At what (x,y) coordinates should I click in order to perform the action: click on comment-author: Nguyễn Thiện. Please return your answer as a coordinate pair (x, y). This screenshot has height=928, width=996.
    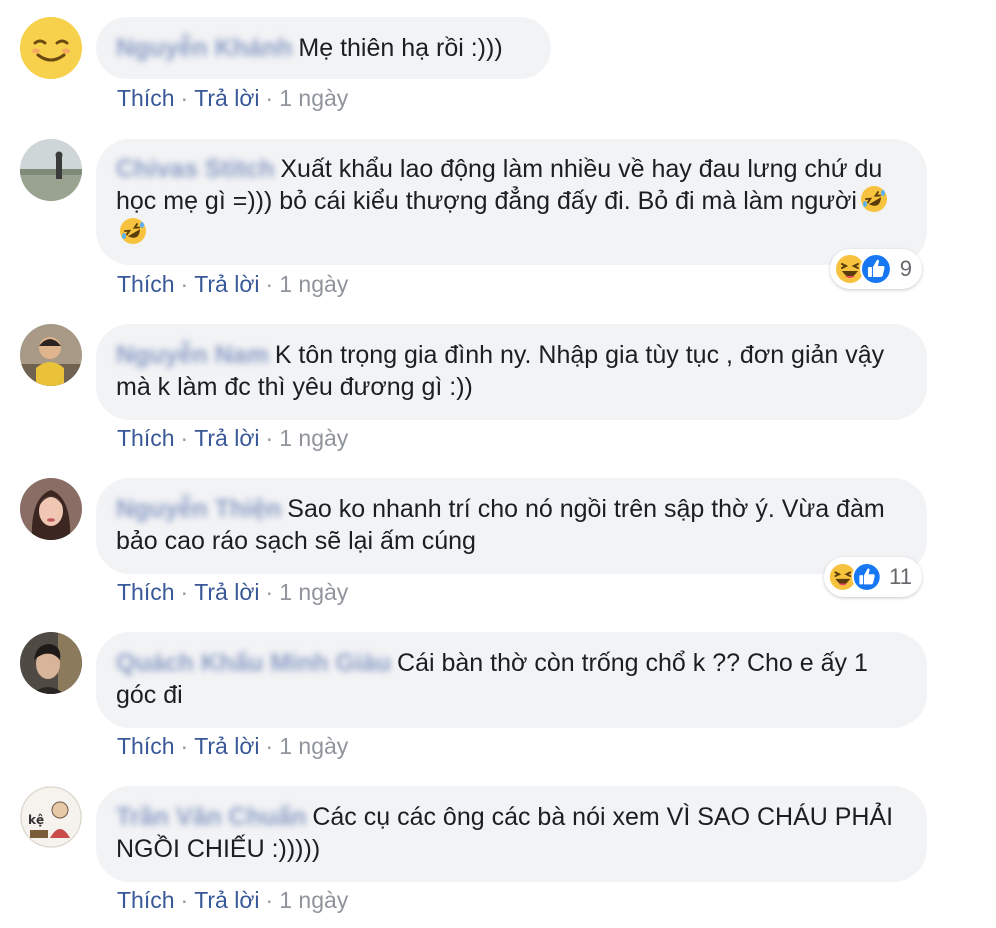
    Looking at the image, I should click on (198, 509).